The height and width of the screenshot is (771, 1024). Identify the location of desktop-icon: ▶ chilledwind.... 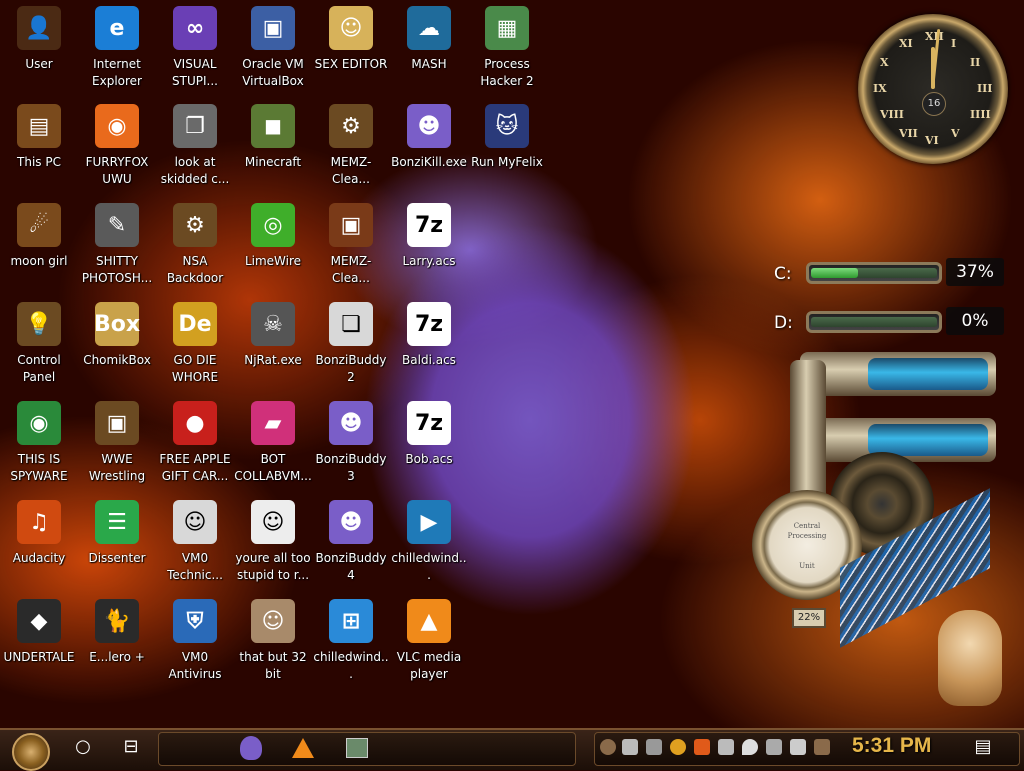
(429, 542).